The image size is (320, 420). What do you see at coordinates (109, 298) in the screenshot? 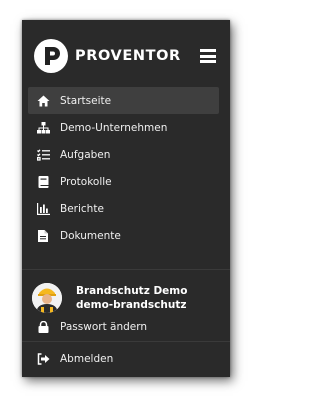
I see `user-profile: Brandschutz Demo demo-brandschutz` at bounding box center [109, 298].